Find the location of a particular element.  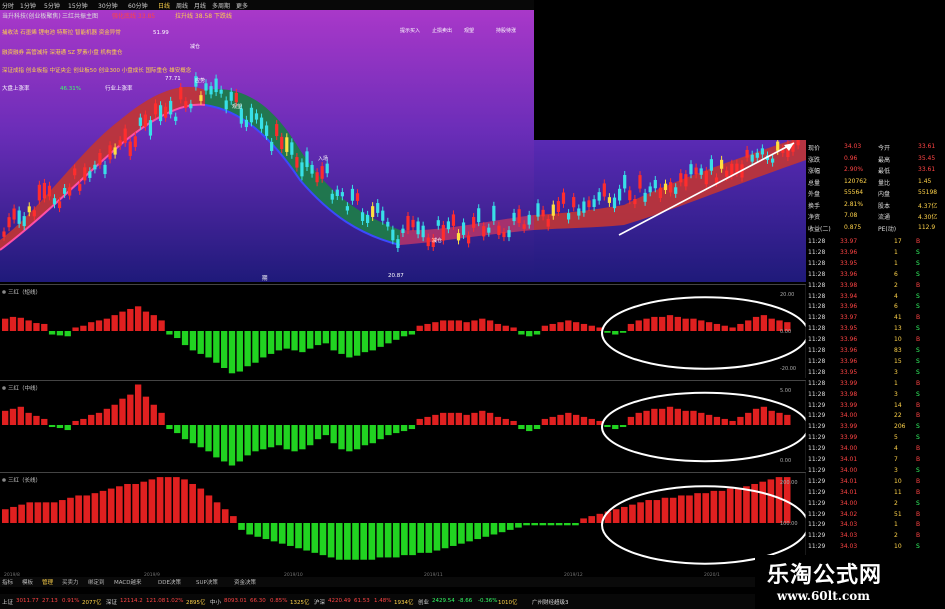

tick-row: 11:28 33.95 3 S is located at coordinates (875, 373).